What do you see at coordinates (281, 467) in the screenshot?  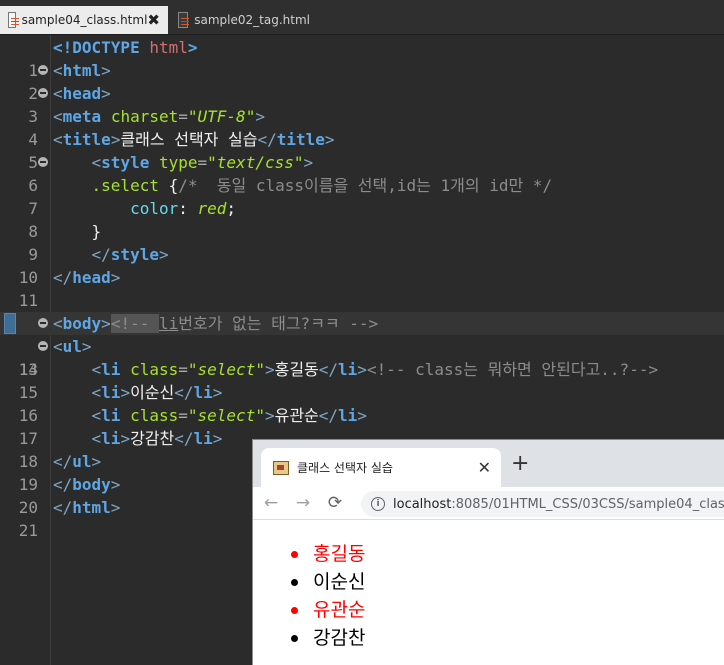 I see `favicon-icon` at bounding box center [281, 467].